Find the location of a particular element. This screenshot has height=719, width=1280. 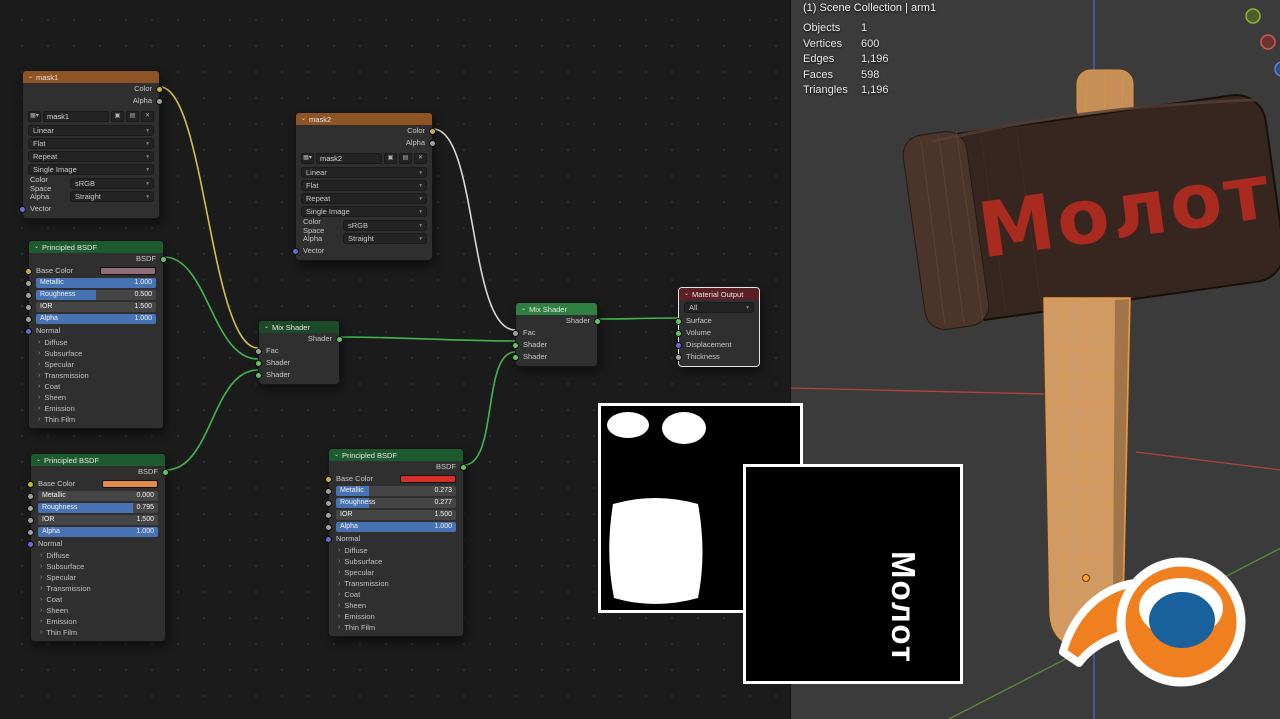

thickness-input-socket is located at coordinates (678, 357).